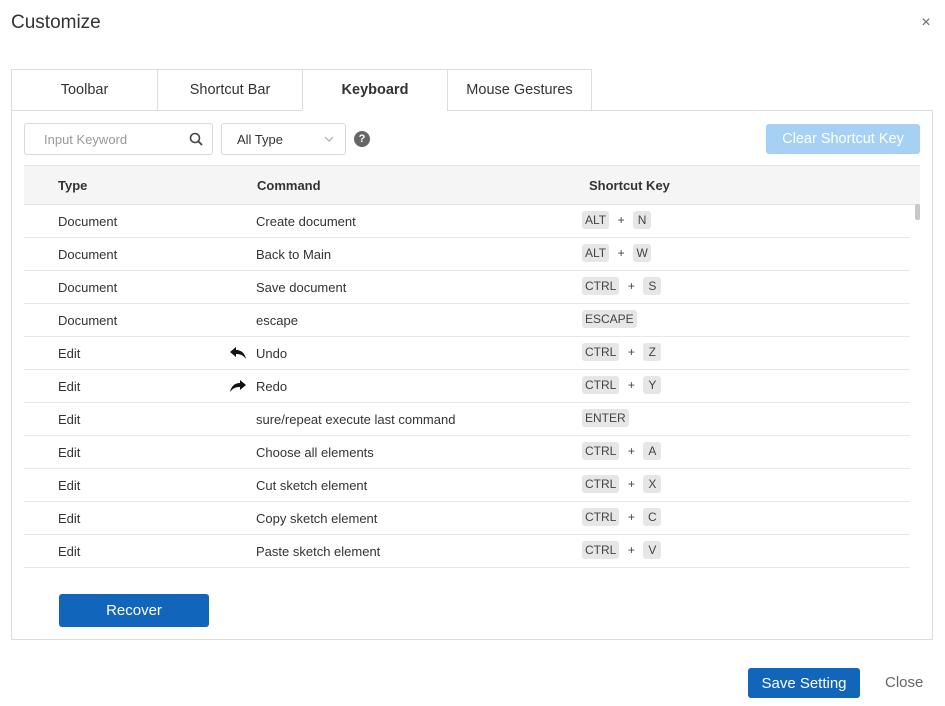  I want to click on table-row: Edit Paste sketch element CTRL + V, so click(467, 551).